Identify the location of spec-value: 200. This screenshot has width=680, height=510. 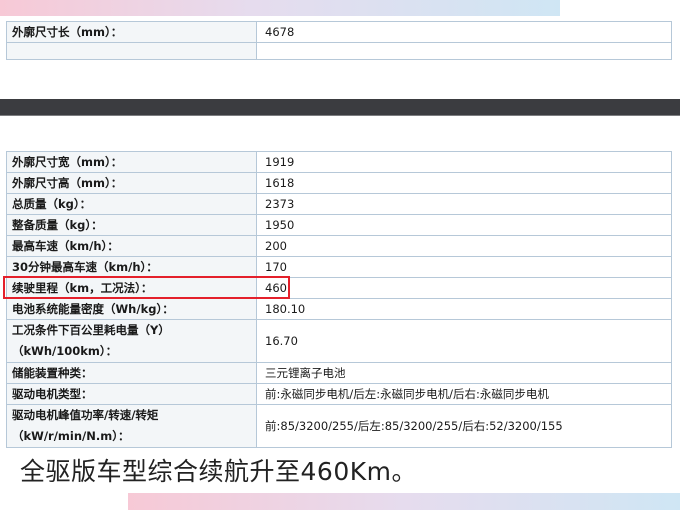
(464, 246).